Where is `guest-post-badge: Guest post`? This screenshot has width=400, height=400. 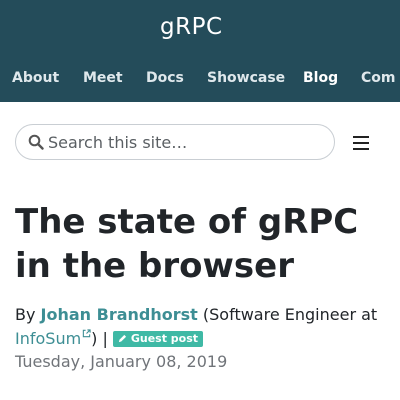
guest-post-badge: Guest post is located at coordinates (158, 339).